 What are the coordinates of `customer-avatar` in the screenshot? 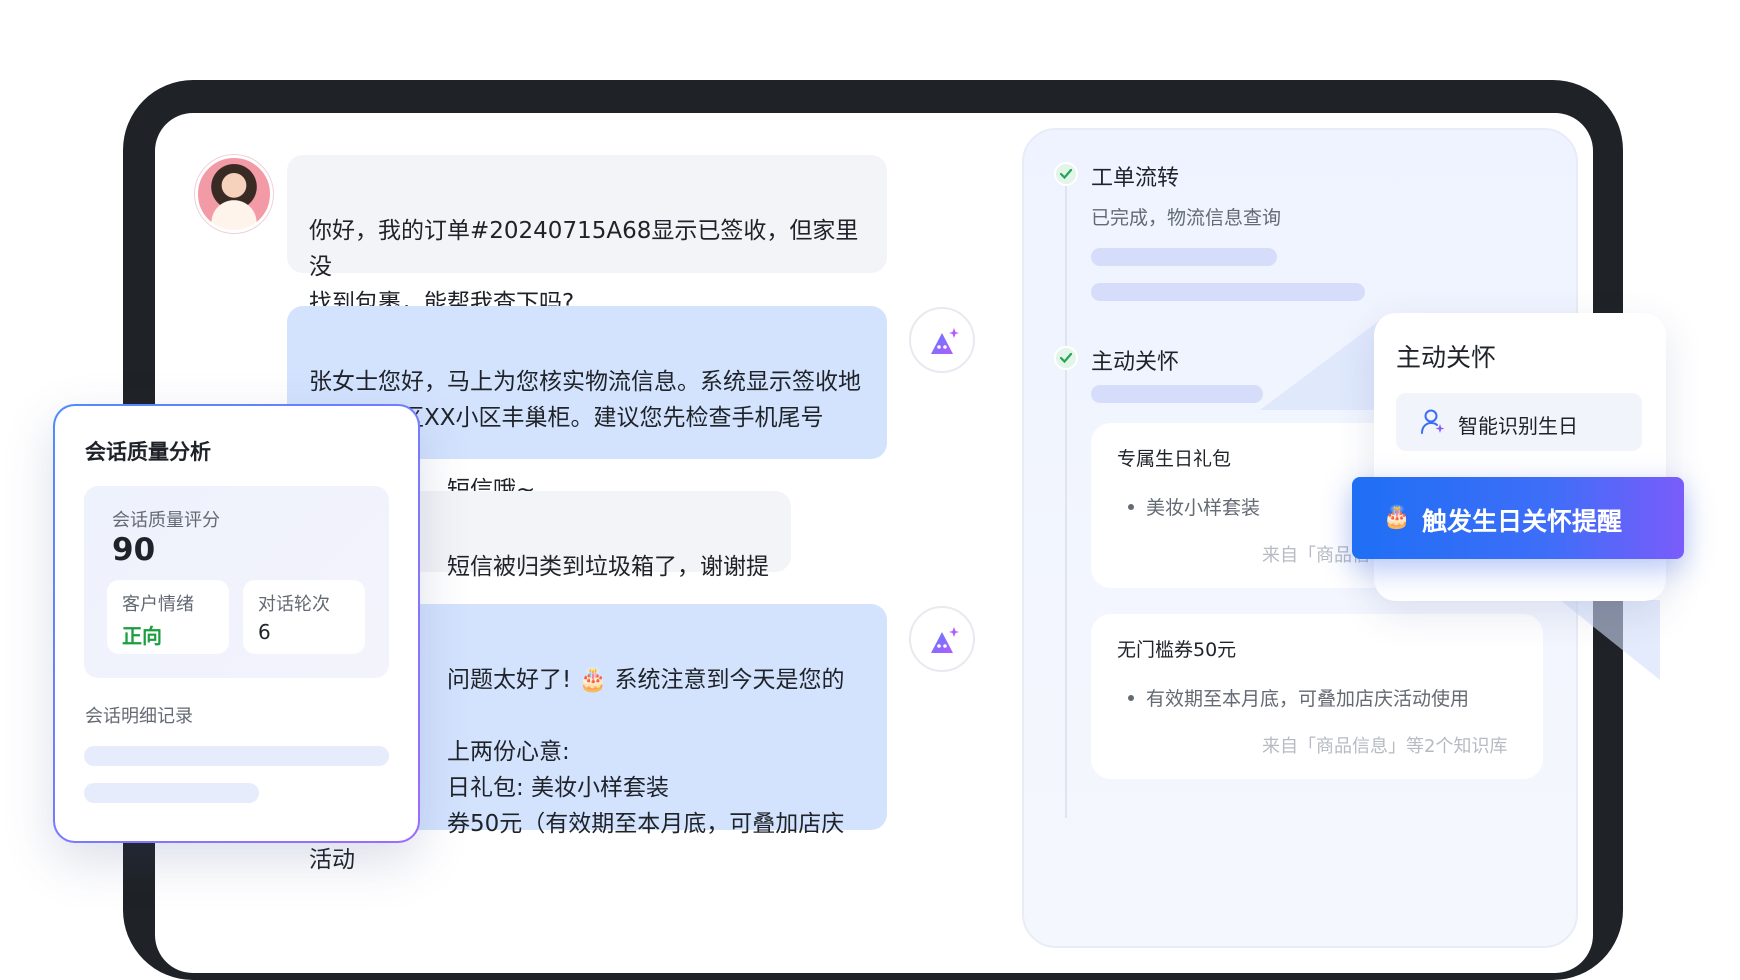 It's located at (234, 194).